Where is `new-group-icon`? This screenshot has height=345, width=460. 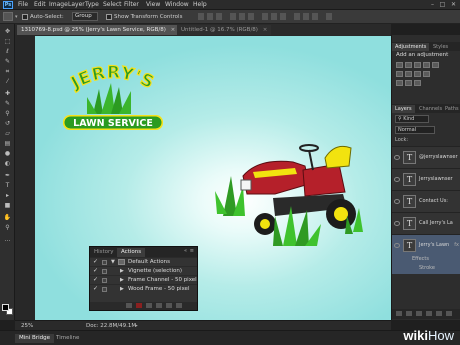 new-group-icon is located at coordinates (429, 313).